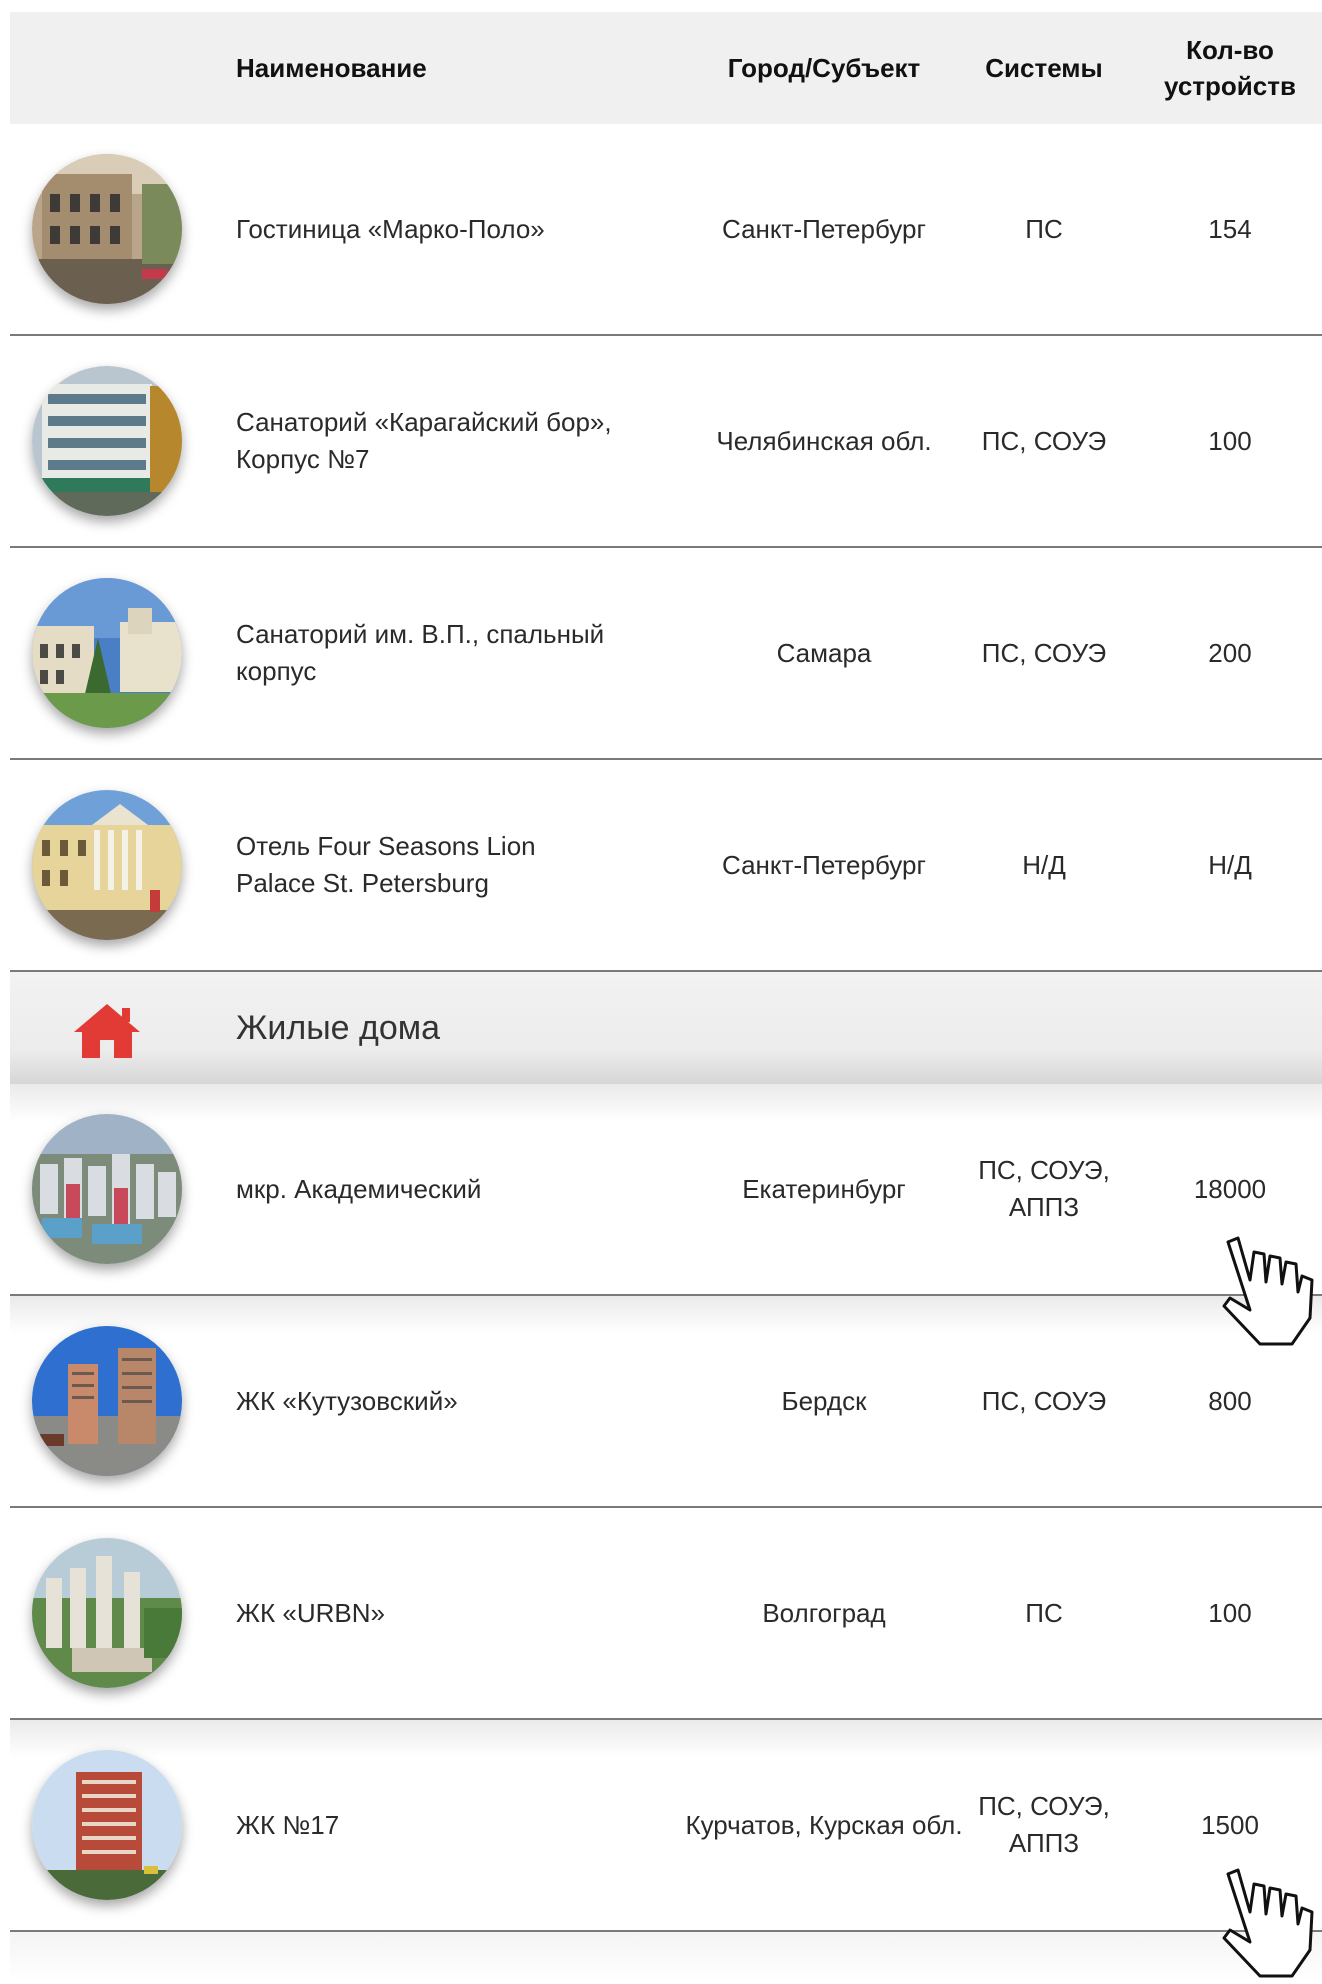  Describe the element at coordinates (107, 1401) in the screenshot. I see `highrise-photo` at that location.